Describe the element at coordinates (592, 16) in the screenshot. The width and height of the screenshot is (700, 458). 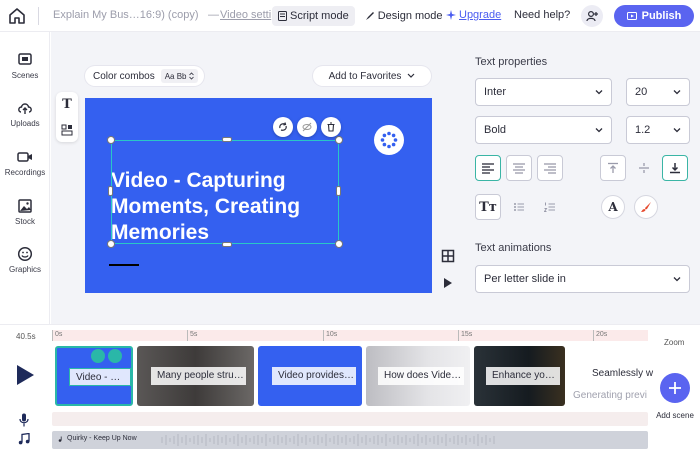
I see `add-user-button` at that location.